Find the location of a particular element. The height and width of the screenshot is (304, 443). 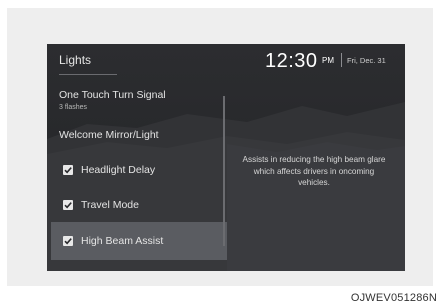

menu-item-high-beam-assist: High Beam Assist is located at coordinates (139, 241).